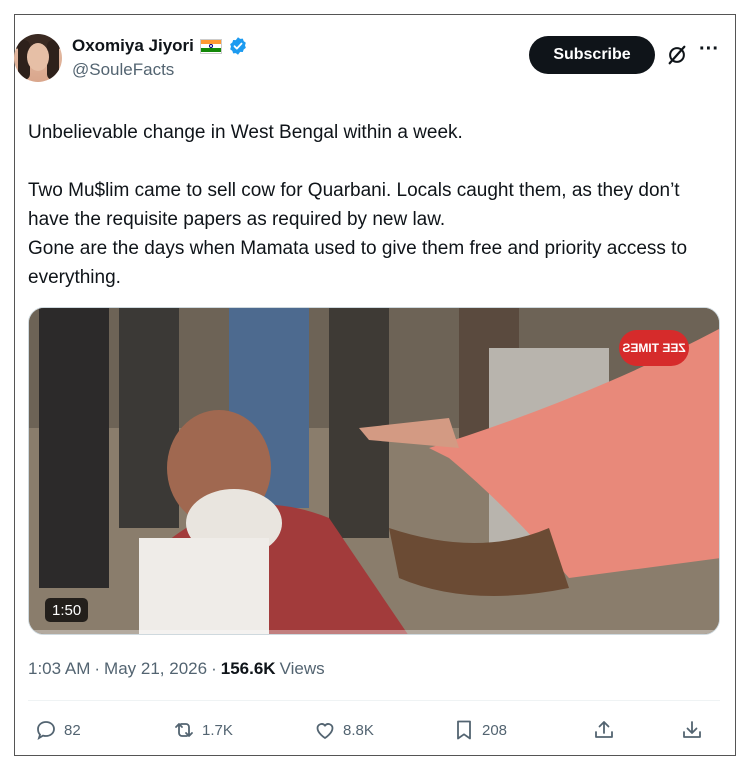  Describe the element at coordinates (155, 669) in the screenshot. I see `tweet-date: May 21, 2026` at that location.